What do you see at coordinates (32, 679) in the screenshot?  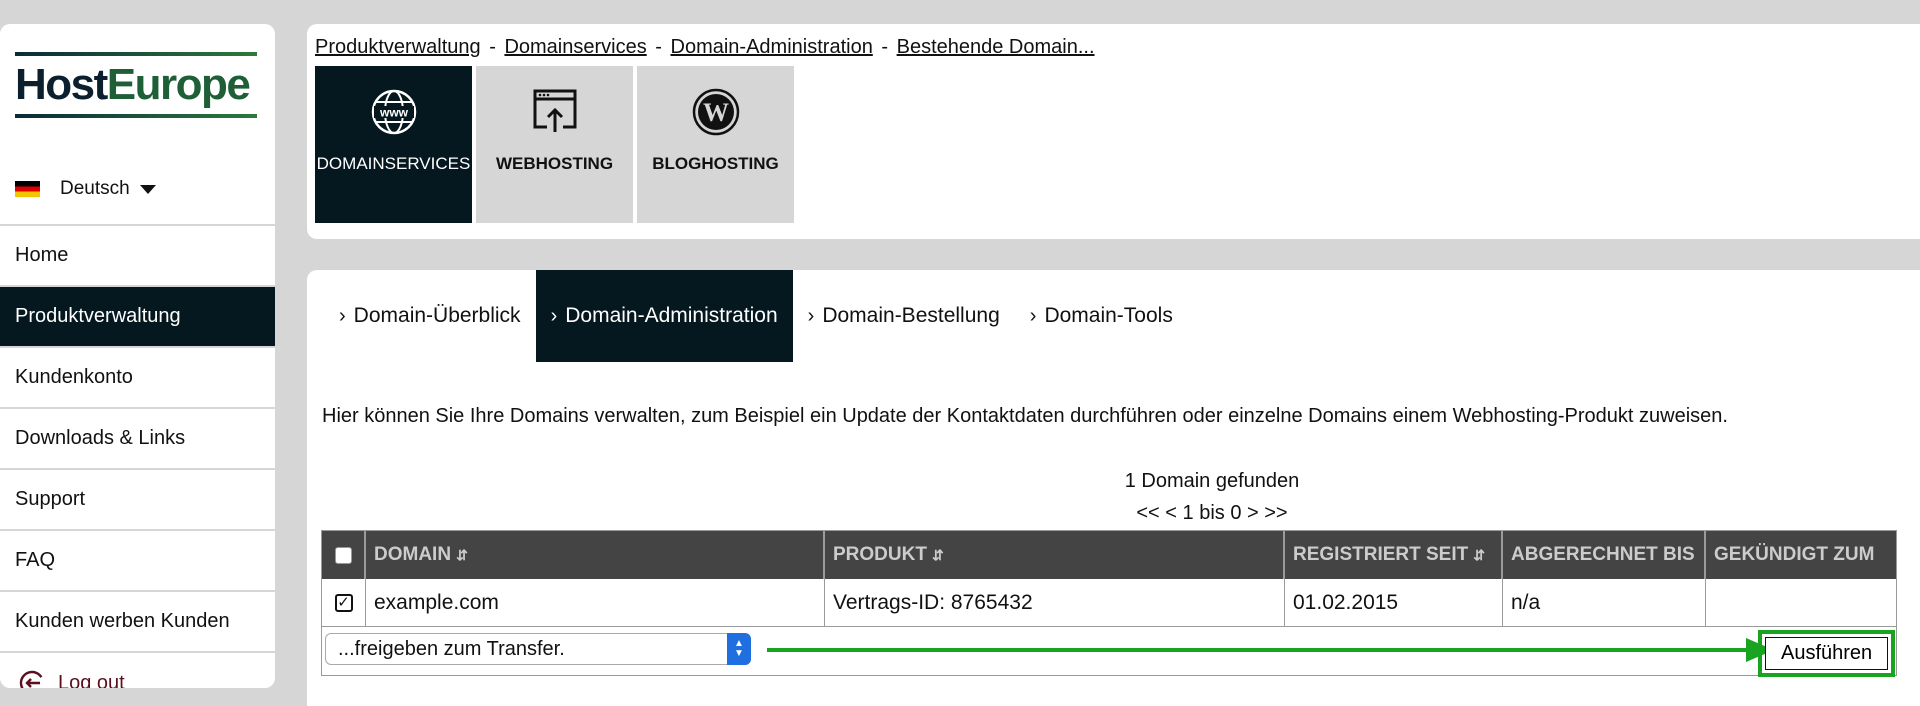 I see `logout-icon` at bounding box center [32, 679].